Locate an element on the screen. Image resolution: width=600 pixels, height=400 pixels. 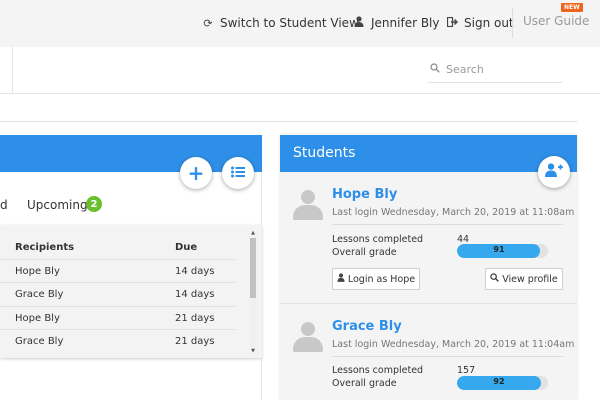
students-title: Students is located at coordinates (324, 153).